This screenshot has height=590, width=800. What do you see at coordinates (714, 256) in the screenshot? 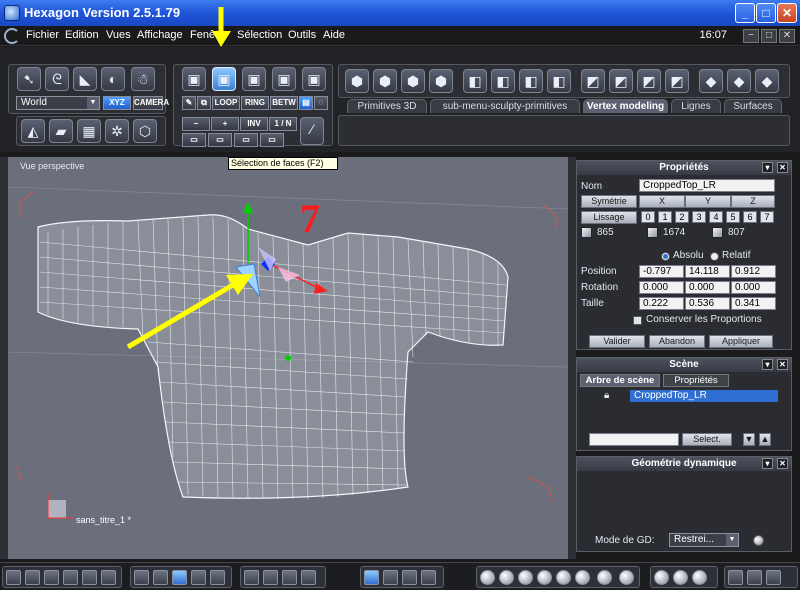
I see `relative-radio` at bounding box center [714, 256].